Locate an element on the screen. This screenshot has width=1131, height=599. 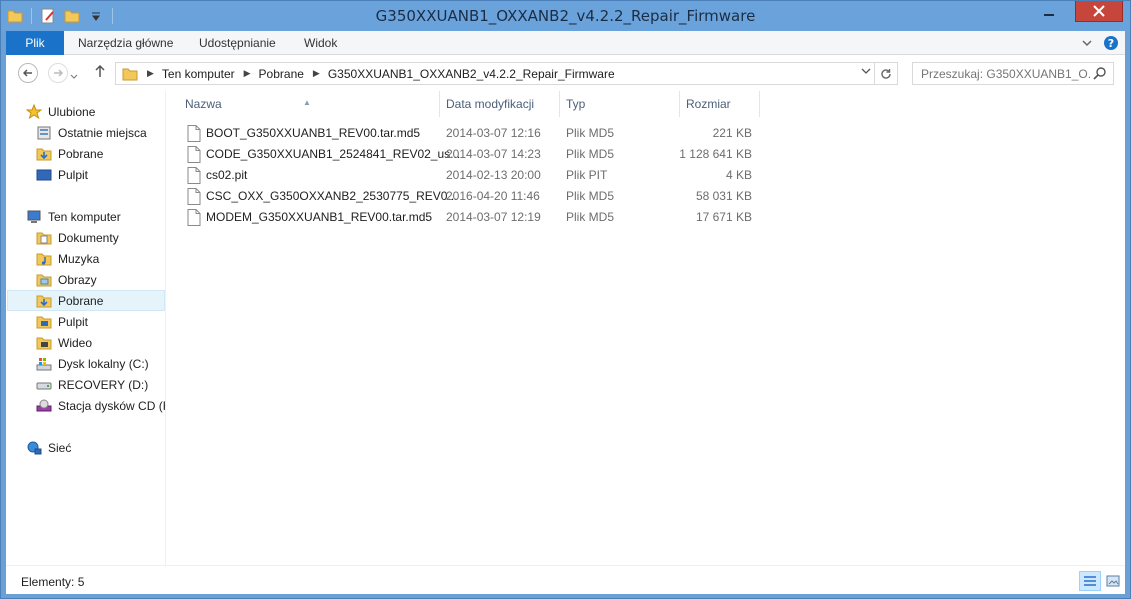
nav-item-label: Sieć is located at coordinates (60, 447).